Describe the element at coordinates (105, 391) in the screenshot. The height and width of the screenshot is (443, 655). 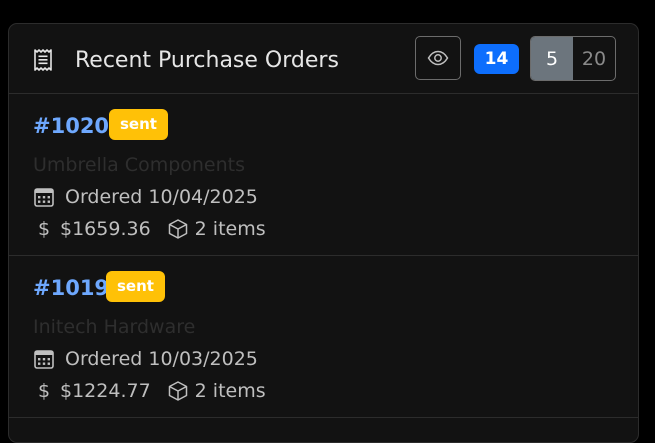
I see `order-total: $1224.77` at that location.